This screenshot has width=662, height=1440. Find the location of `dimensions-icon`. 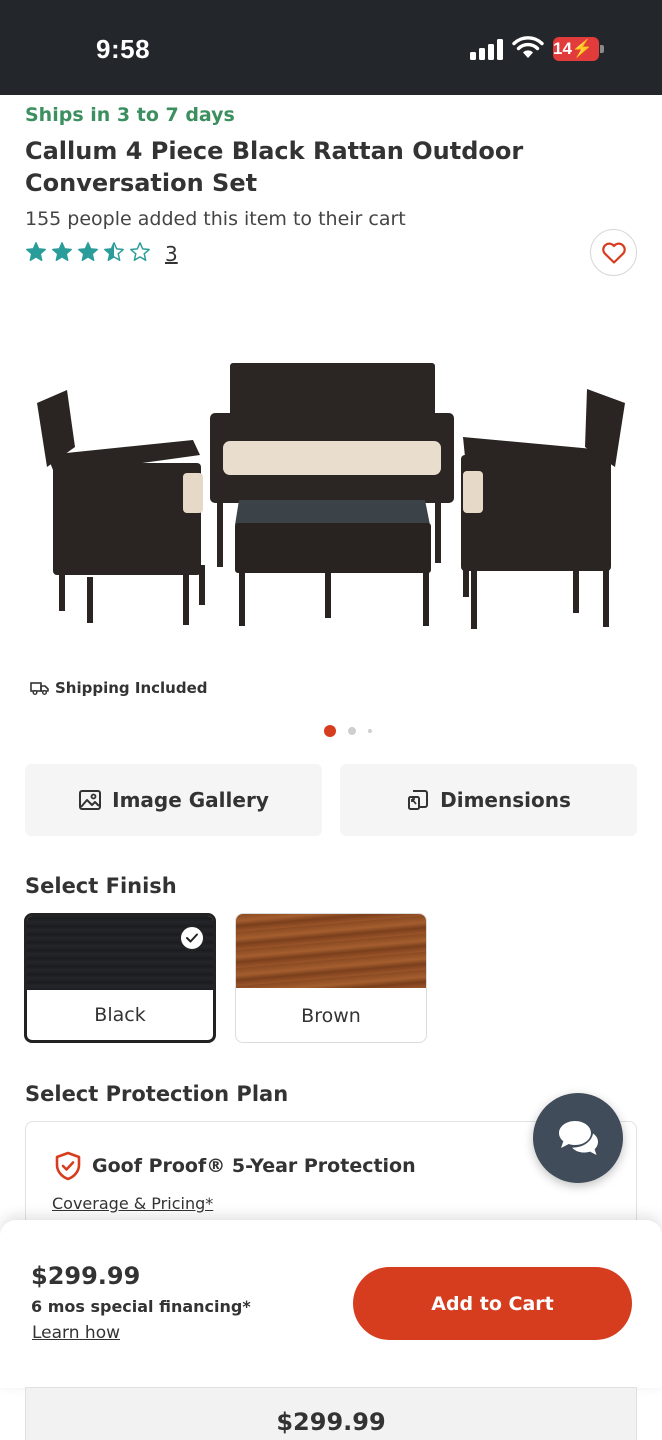

dimensions-icon is located at coordinates (418, 800).